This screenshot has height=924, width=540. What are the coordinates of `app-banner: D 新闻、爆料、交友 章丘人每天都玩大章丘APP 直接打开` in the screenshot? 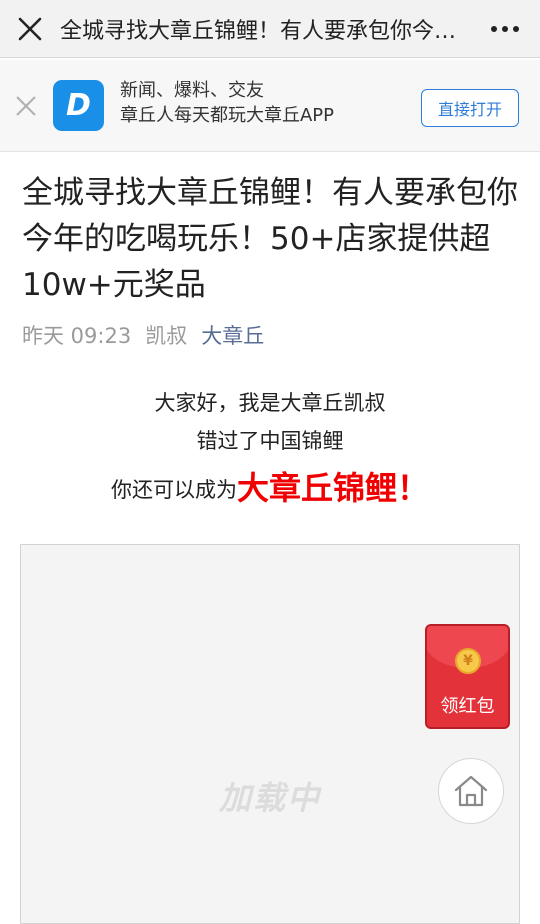 It's located at (270, 106).